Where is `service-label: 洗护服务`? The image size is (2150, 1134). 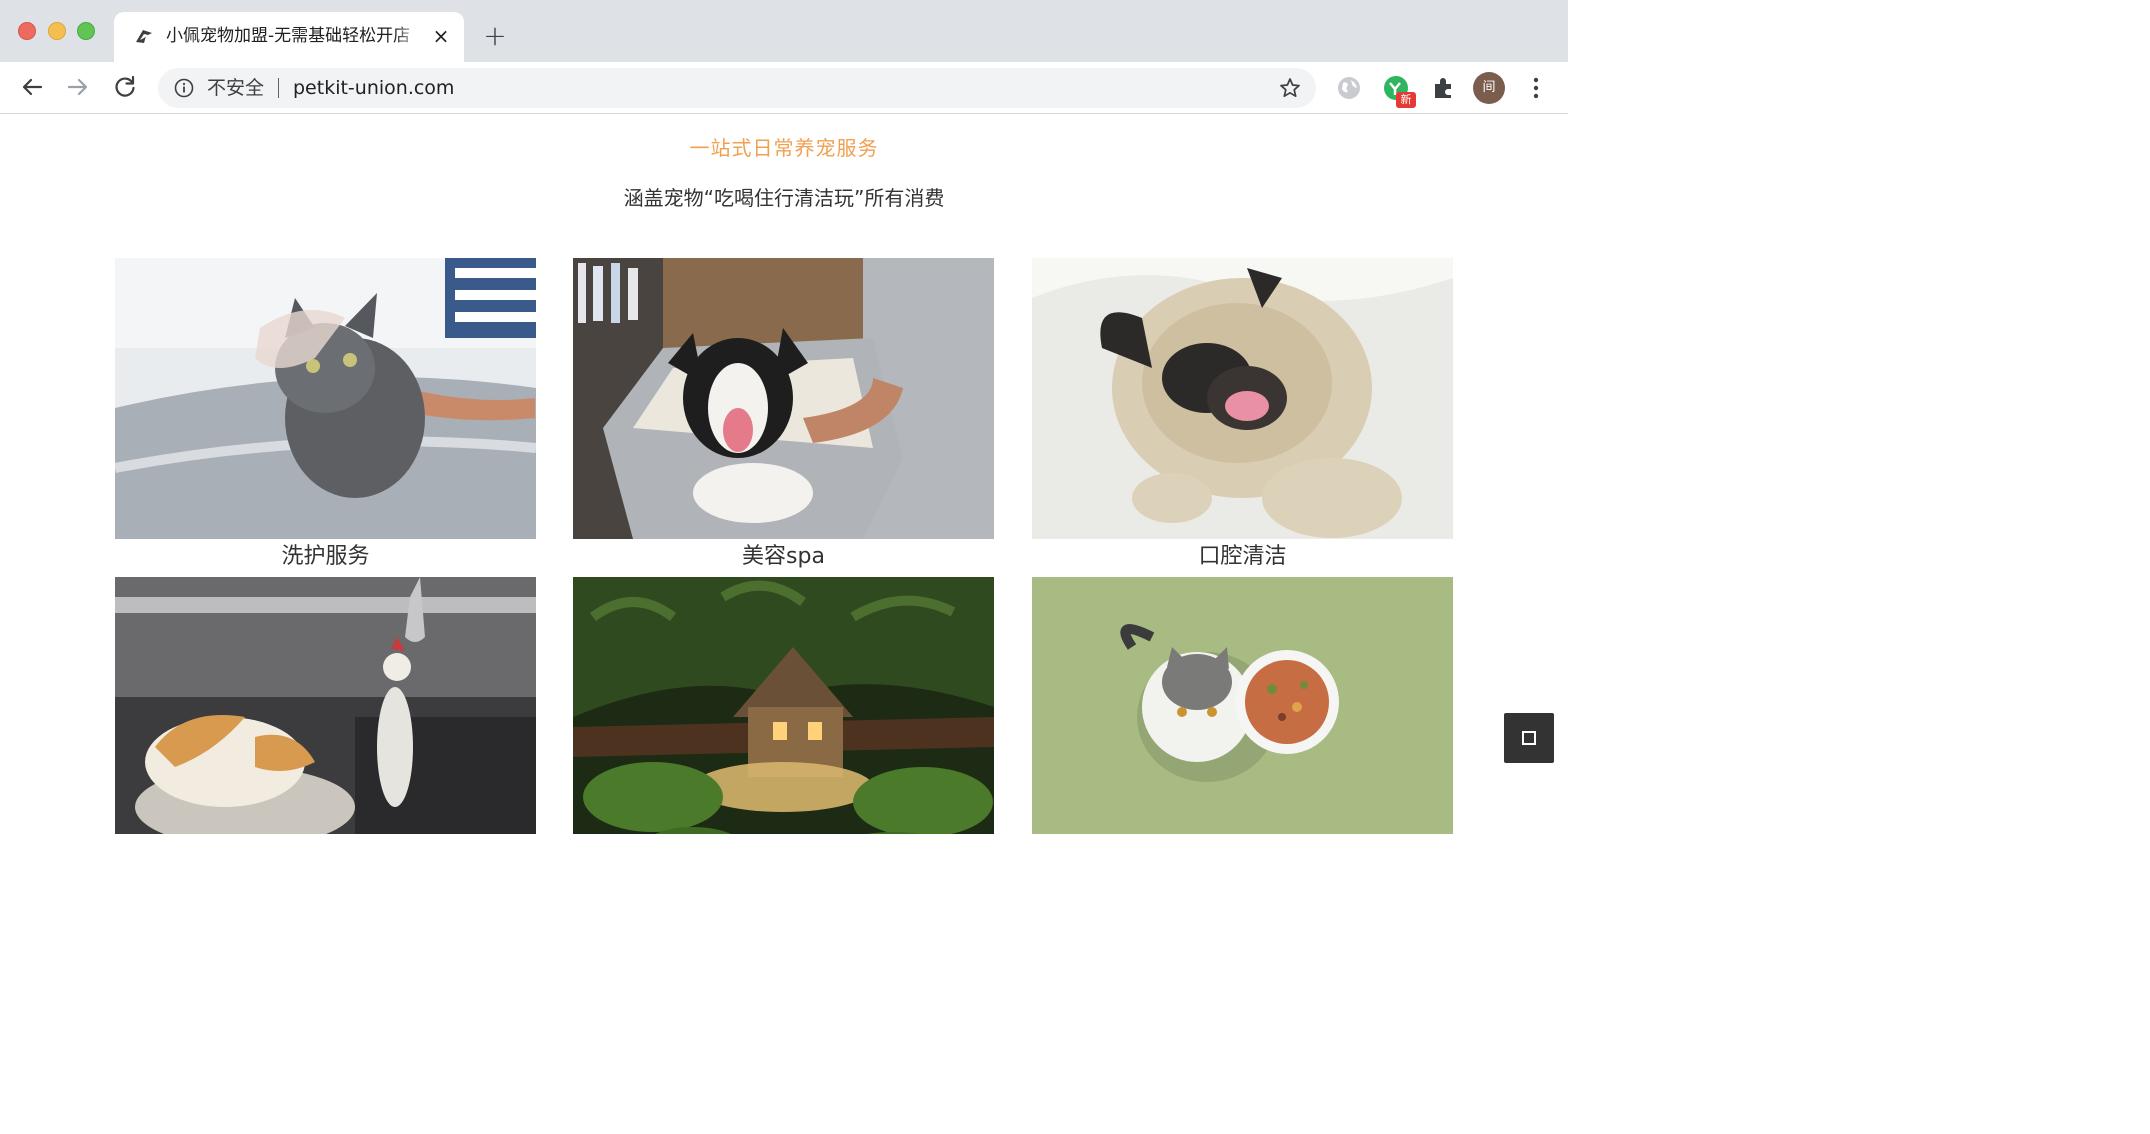
service-label: 洗护服务 is located at coordinates (325, 556).